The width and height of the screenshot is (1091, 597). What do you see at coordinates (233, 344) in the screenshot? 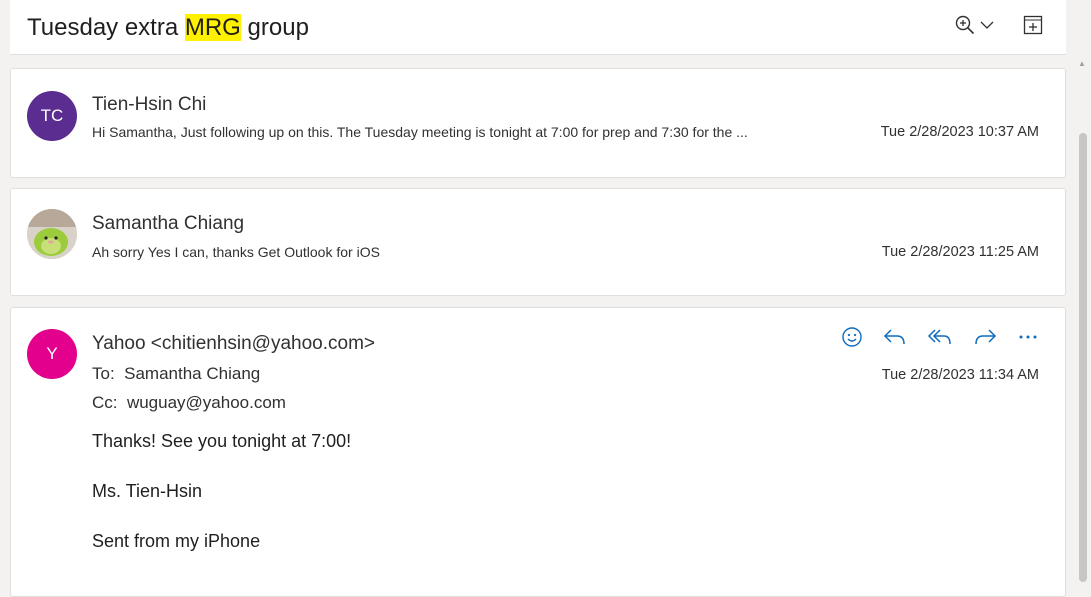
I see `sender-address: Yahoo <chitienhsin@yahoo.com>` at bounding box center [233, 344].